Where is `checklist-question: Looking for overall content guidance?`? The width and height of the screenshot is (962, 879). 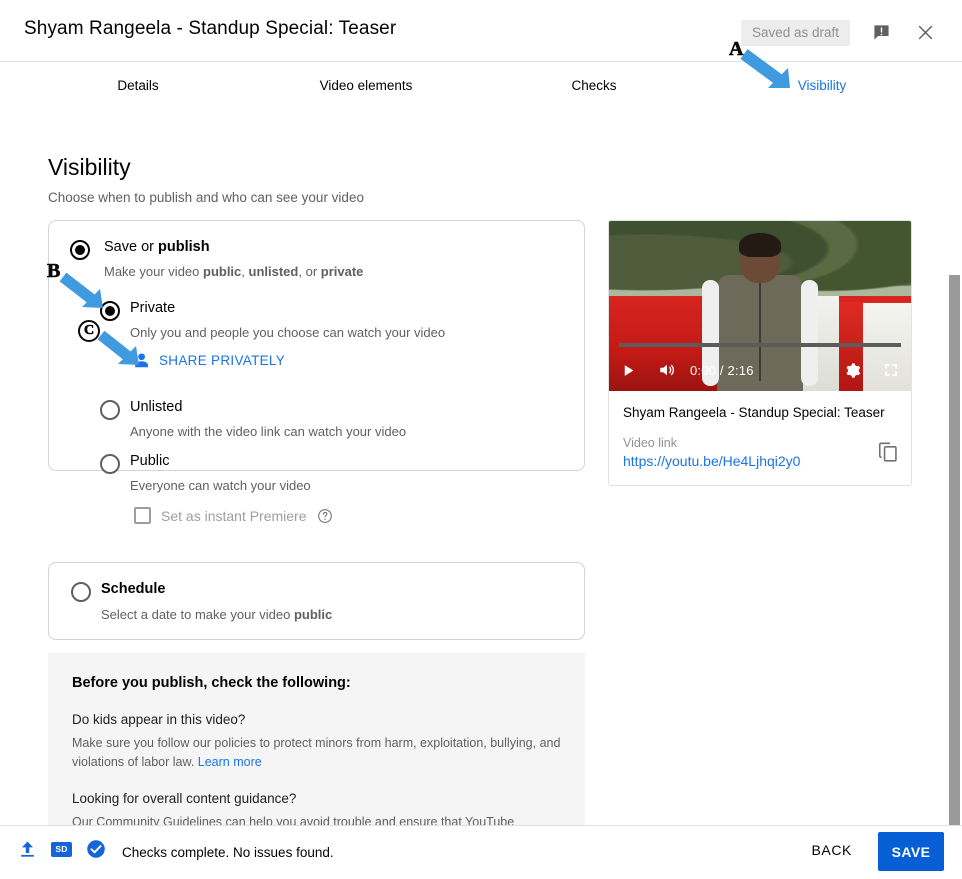 checklist-question: Looking for overall content guidance? is located at coordinates (184, 798).